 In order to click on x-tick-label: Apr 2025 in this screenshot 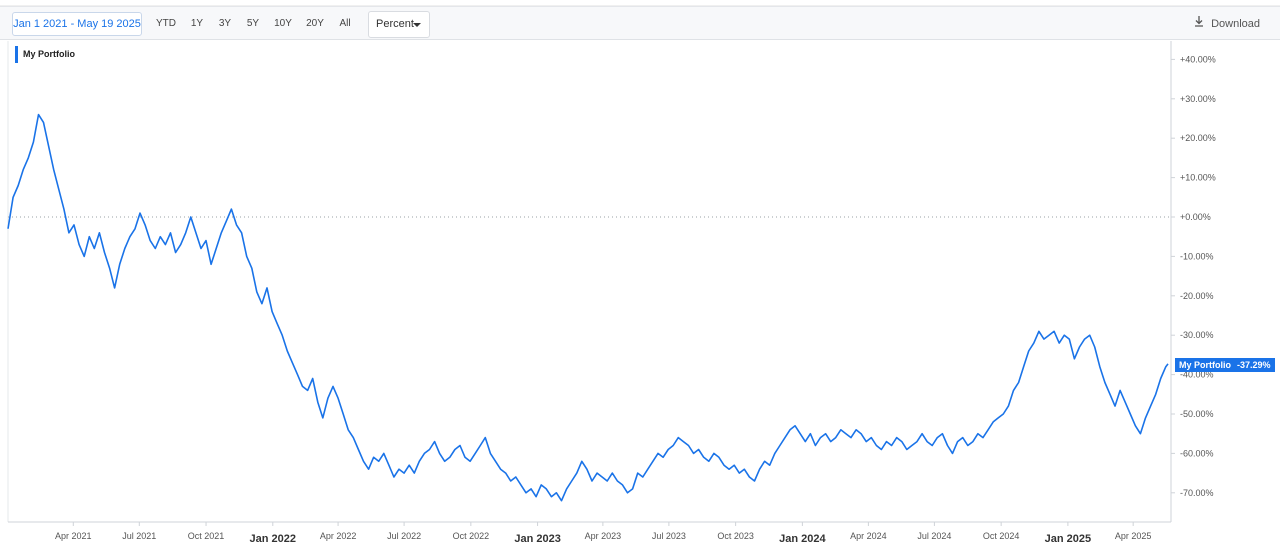, I will do `click(1133, 536)`.